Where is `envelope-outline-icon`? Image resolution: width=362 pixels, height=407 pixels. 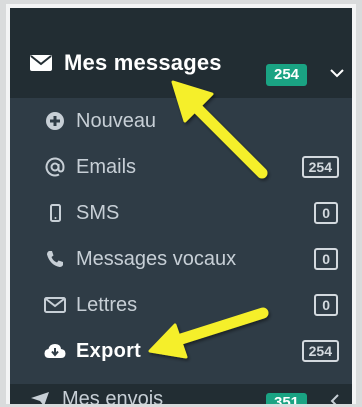
envelope-outline-icon is located at coordinates (55, 305).